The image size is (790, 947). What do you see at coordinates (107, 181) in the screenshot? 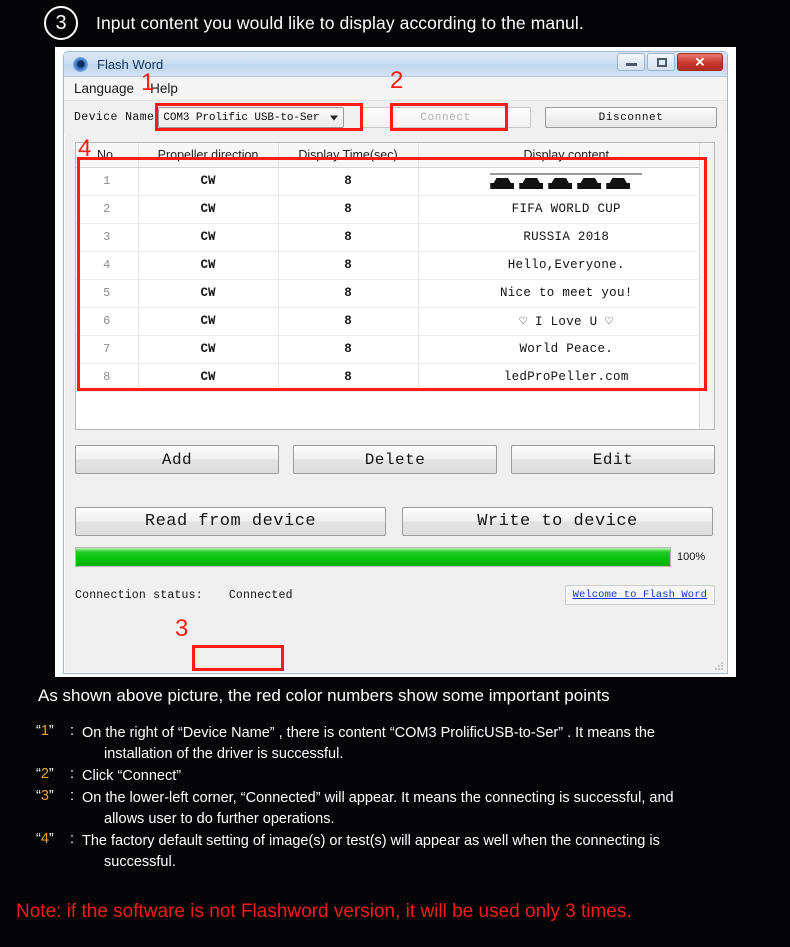
I see `cell-no: 1` at bounding box center [107, 181].